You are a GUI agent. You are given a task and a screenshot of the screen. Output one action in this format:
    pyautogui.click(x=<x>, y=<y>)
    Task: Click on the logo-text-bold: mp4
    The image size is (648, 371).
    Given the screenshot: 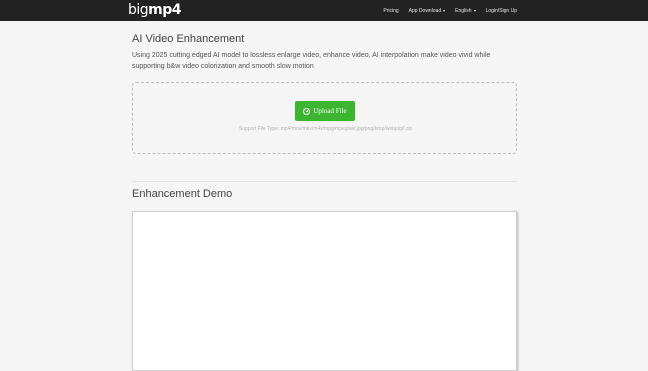 What is the action you would take?
    pyautogui.click(x=165, y=10)
    